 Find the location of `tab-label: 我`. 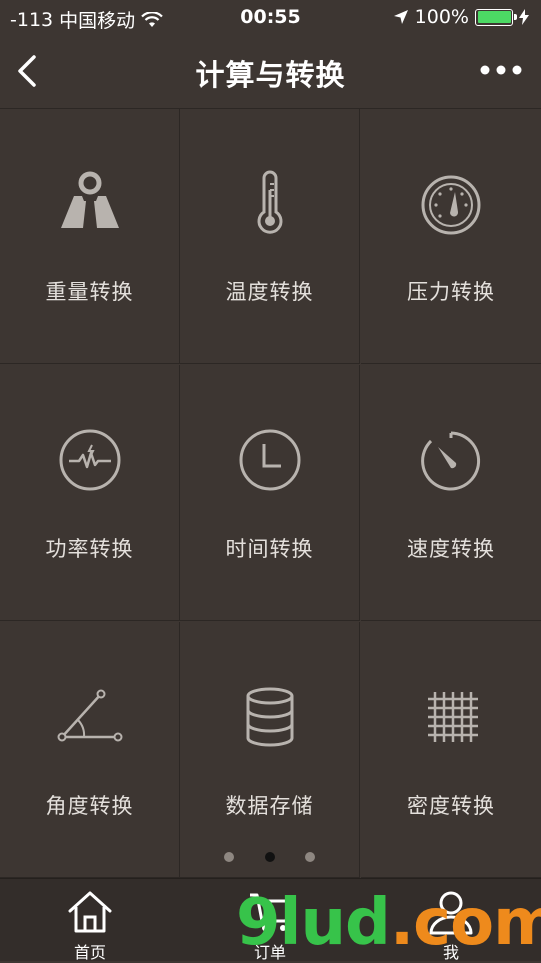

tab-label: 我 is located at coordinates (450, 952).